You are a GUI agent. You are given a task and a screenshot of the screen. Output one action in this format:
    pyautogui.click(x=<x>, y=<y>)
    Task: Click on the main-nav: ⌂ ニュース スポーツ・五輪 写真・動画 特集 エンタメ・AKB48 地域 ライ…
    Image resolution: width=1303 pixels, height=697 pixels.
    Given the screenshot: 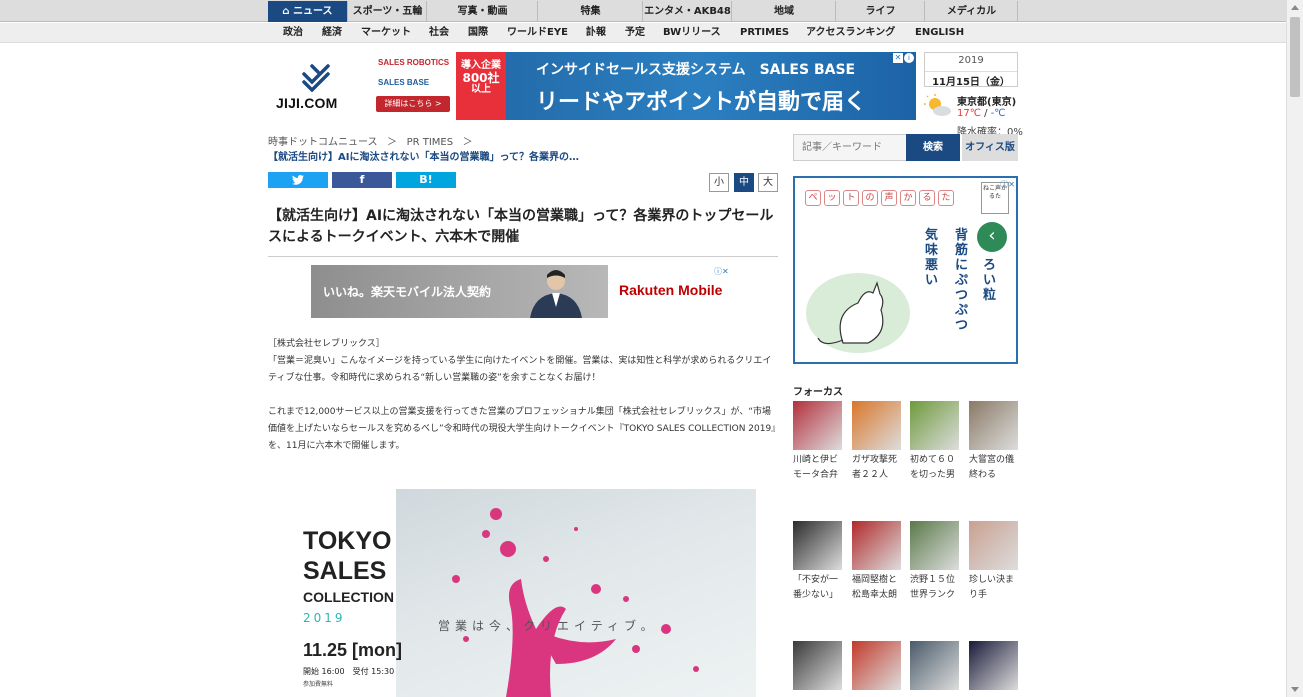 What is the action you would take?
    pyautogui.click(x=643, y=11)
    